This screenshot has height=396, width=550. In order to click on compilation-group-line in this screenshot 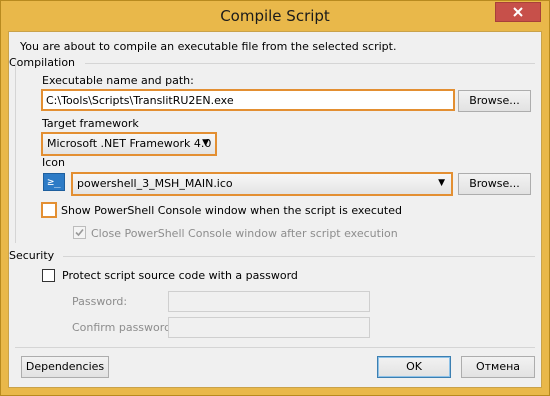, I will do `click(310, 63)`.